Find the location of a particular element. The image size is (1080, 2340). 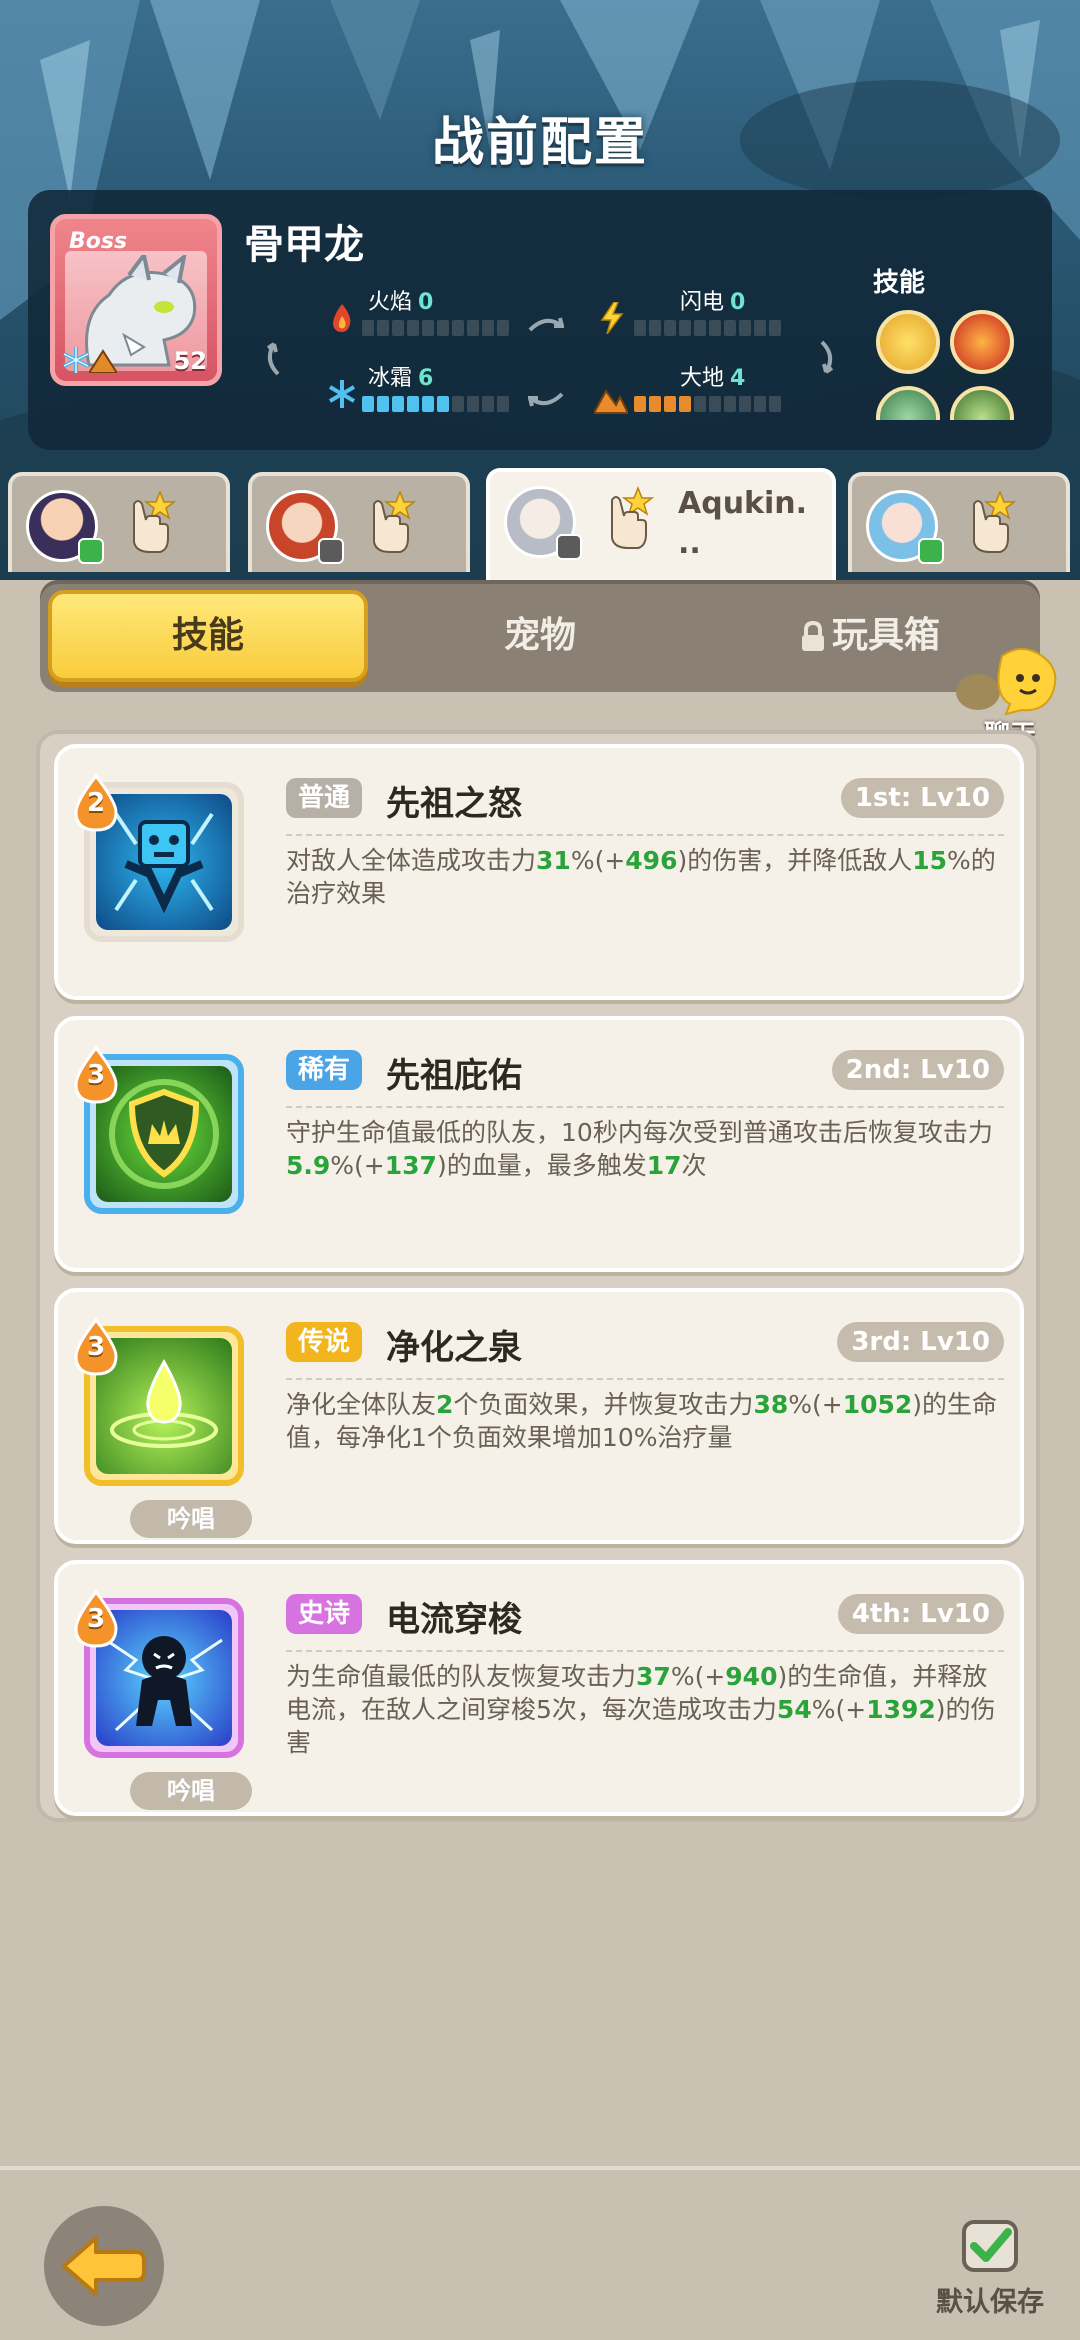

back-button is located at coordinates (104, 2266).